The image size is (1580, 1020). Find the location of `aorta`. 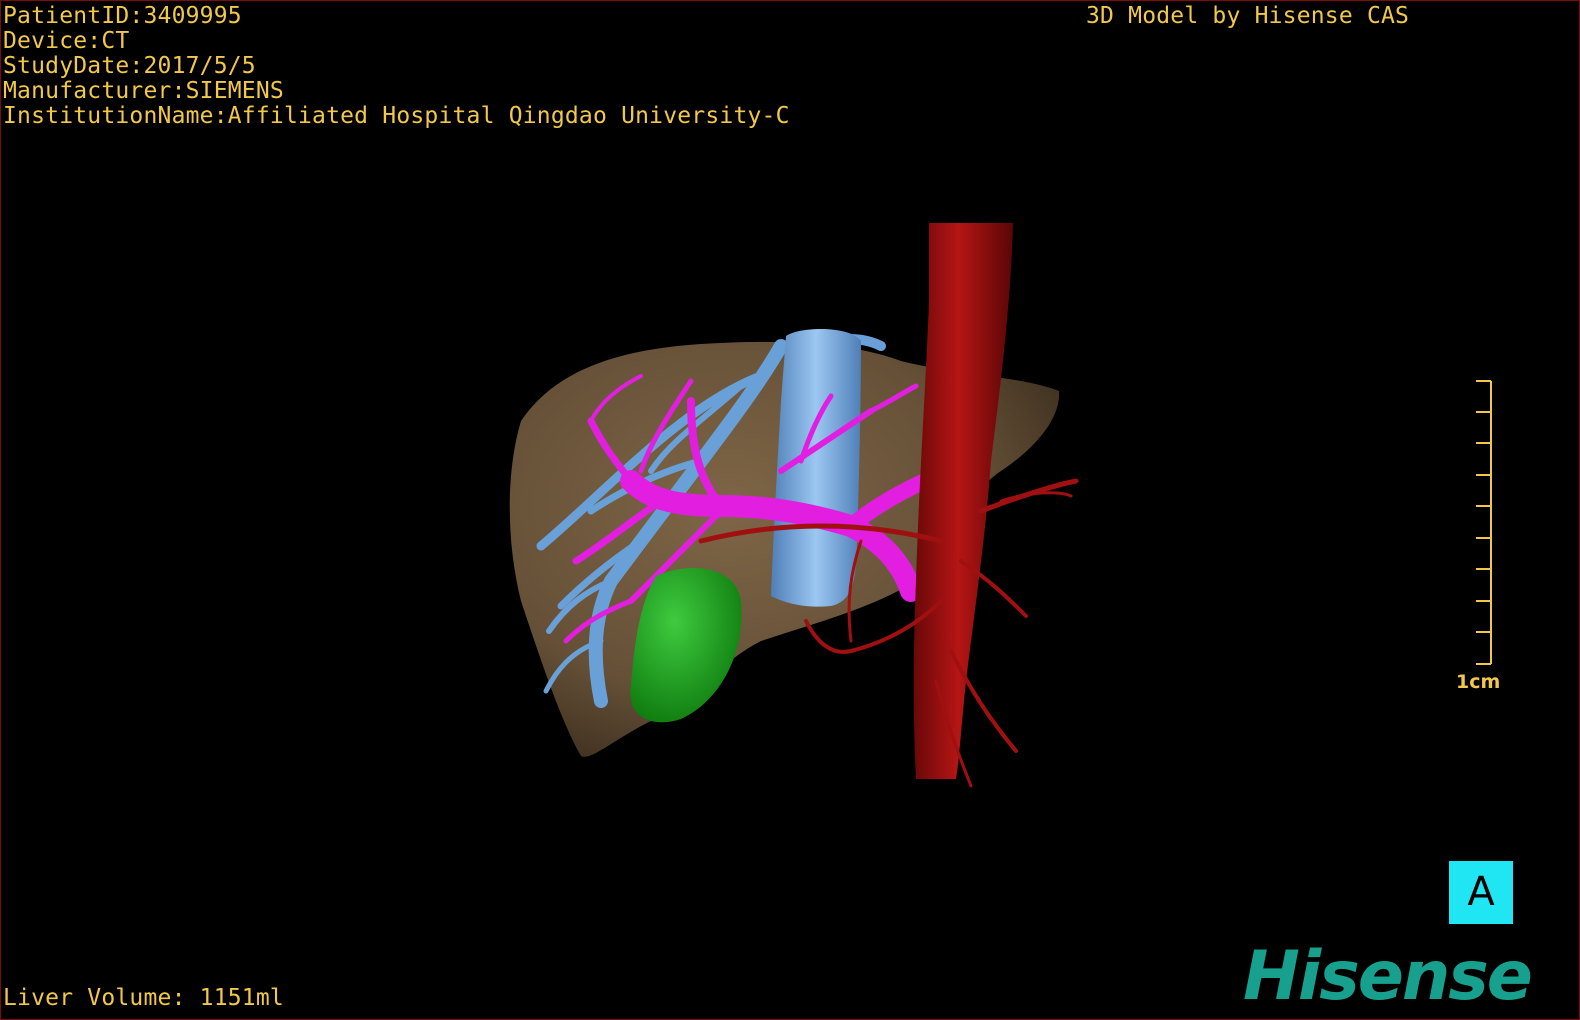

aorta is located at coordinates (963, 501).